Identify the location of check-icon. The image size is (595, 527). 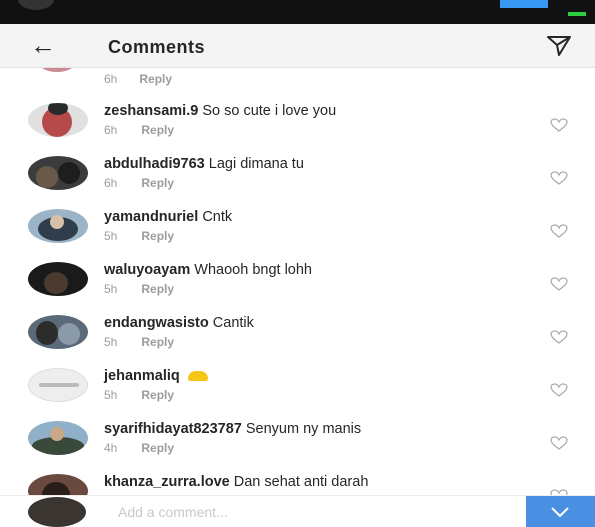
(560, 512).